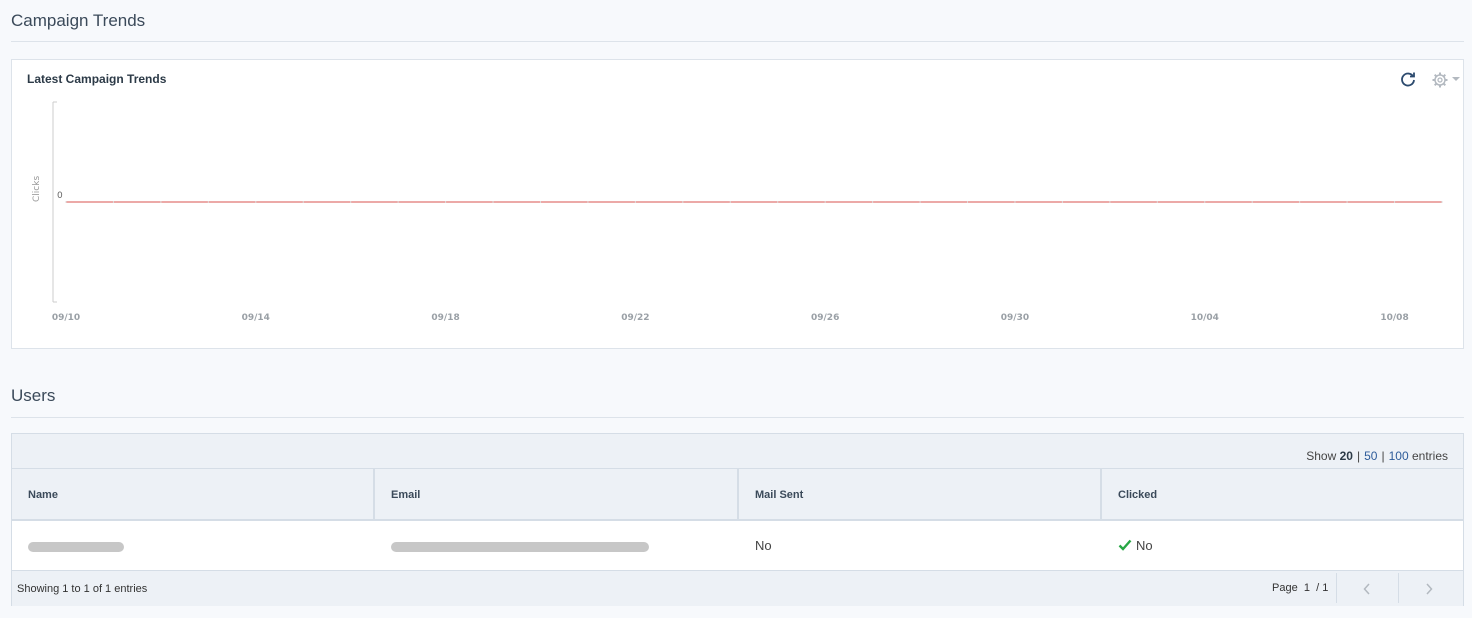 This screenshot has width=1472, height=618. What do you see at coordinates (1125, 546) in the screenshot?
I see `check-icon` at bounding box center [1125, 546].